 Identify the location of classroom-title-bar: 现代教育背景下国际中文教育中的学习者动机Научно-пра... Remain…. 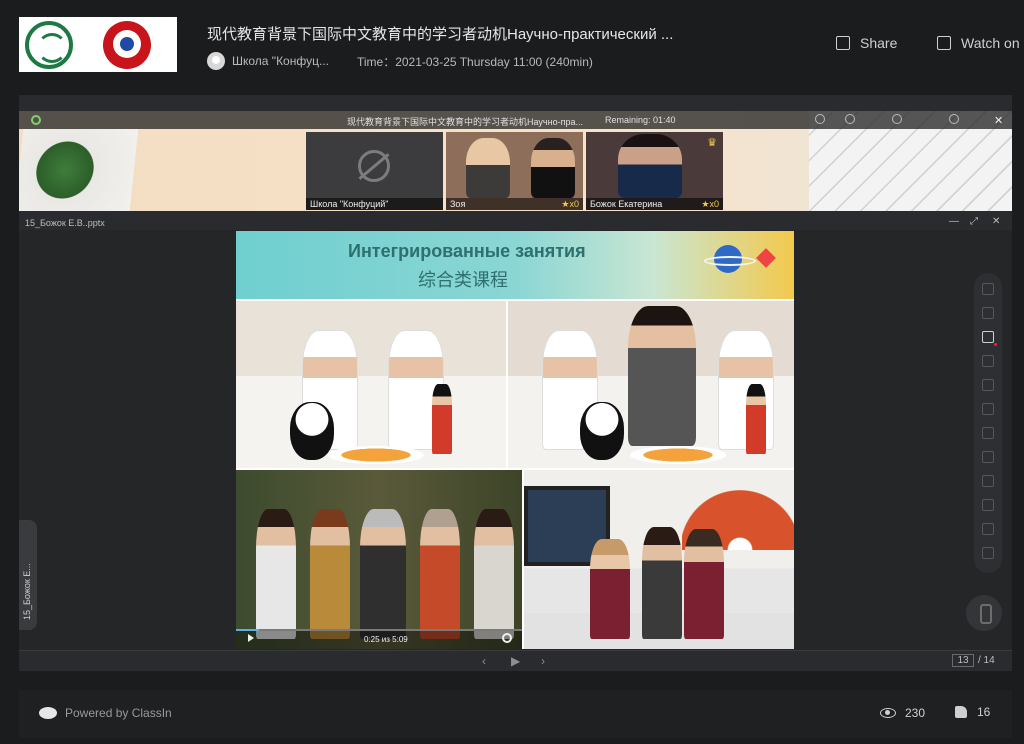
(515, 120).